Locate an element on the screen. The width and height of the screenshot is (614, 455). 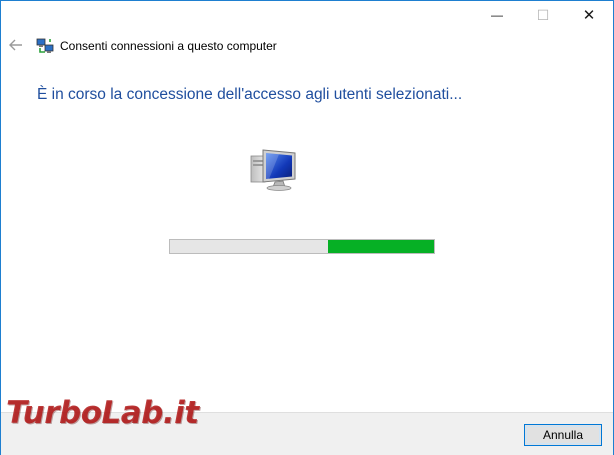
cancel-button: Annulla is located at coordinates (563, 435).